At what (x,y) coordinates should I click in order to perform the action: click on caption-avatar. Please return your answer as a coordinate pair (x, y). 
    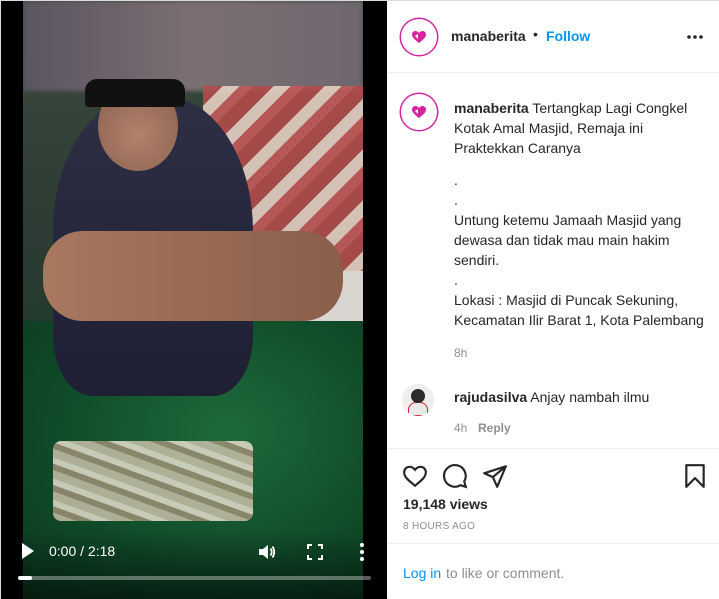
    Looking at the image, I should click on (419, 112).